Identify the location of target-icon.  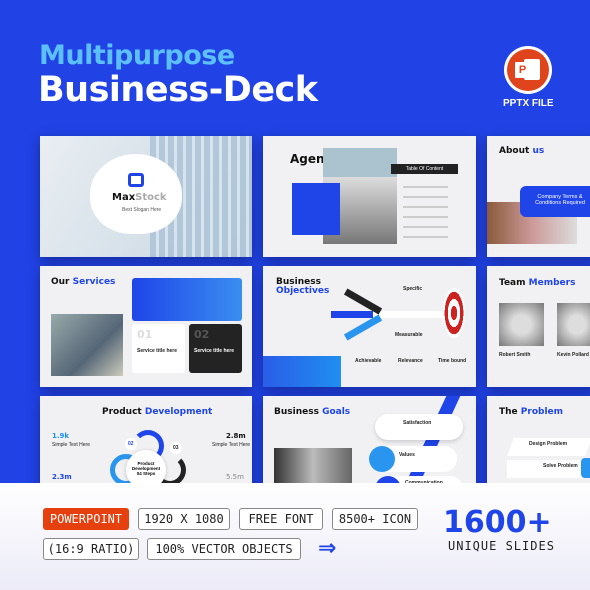
(454, 313).